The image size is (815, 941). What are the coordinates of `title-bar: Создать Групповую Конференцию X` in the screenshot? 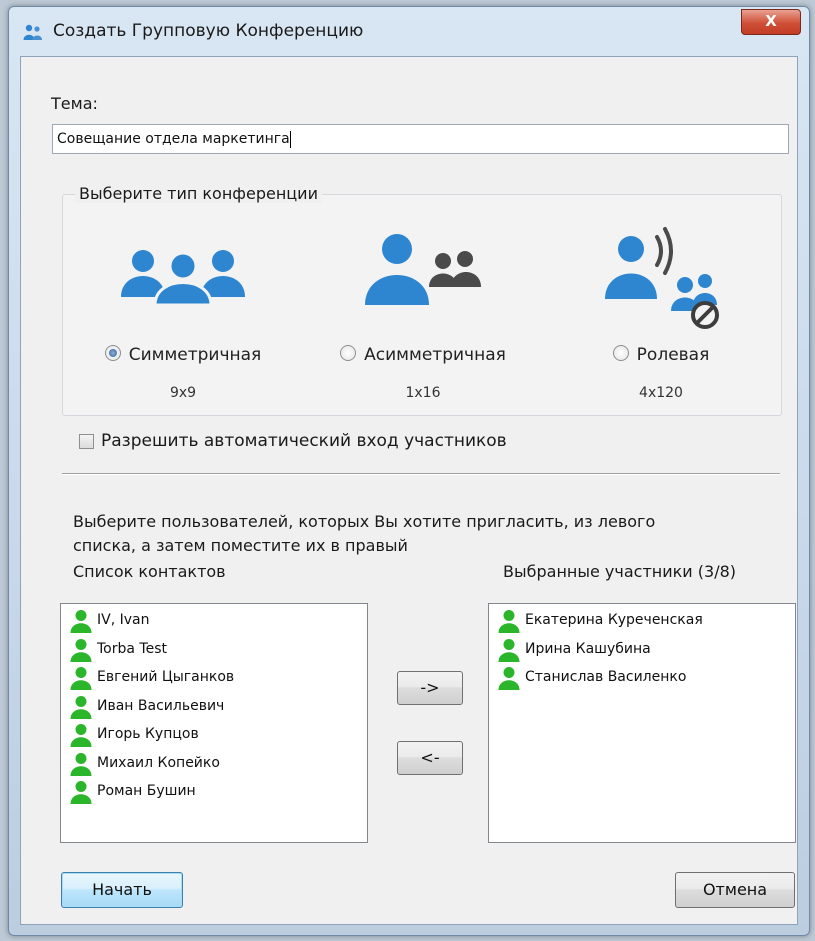 It's located at (409, 31).